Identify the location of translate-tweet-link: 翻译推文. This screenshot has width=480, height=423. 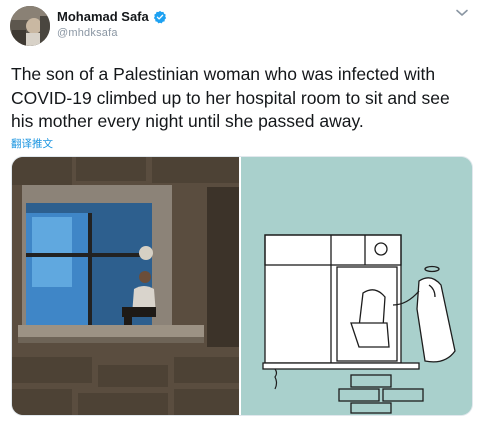
(32, 143).